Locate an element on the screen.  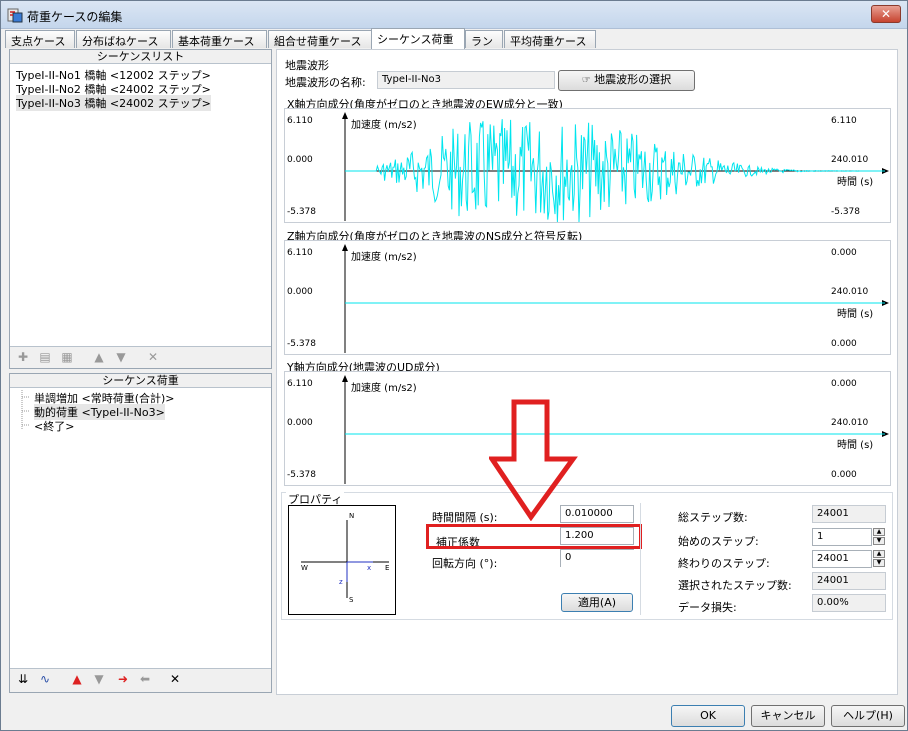
sequence-load-header: シーケンス荷重 is located at coordinates (140, 381).